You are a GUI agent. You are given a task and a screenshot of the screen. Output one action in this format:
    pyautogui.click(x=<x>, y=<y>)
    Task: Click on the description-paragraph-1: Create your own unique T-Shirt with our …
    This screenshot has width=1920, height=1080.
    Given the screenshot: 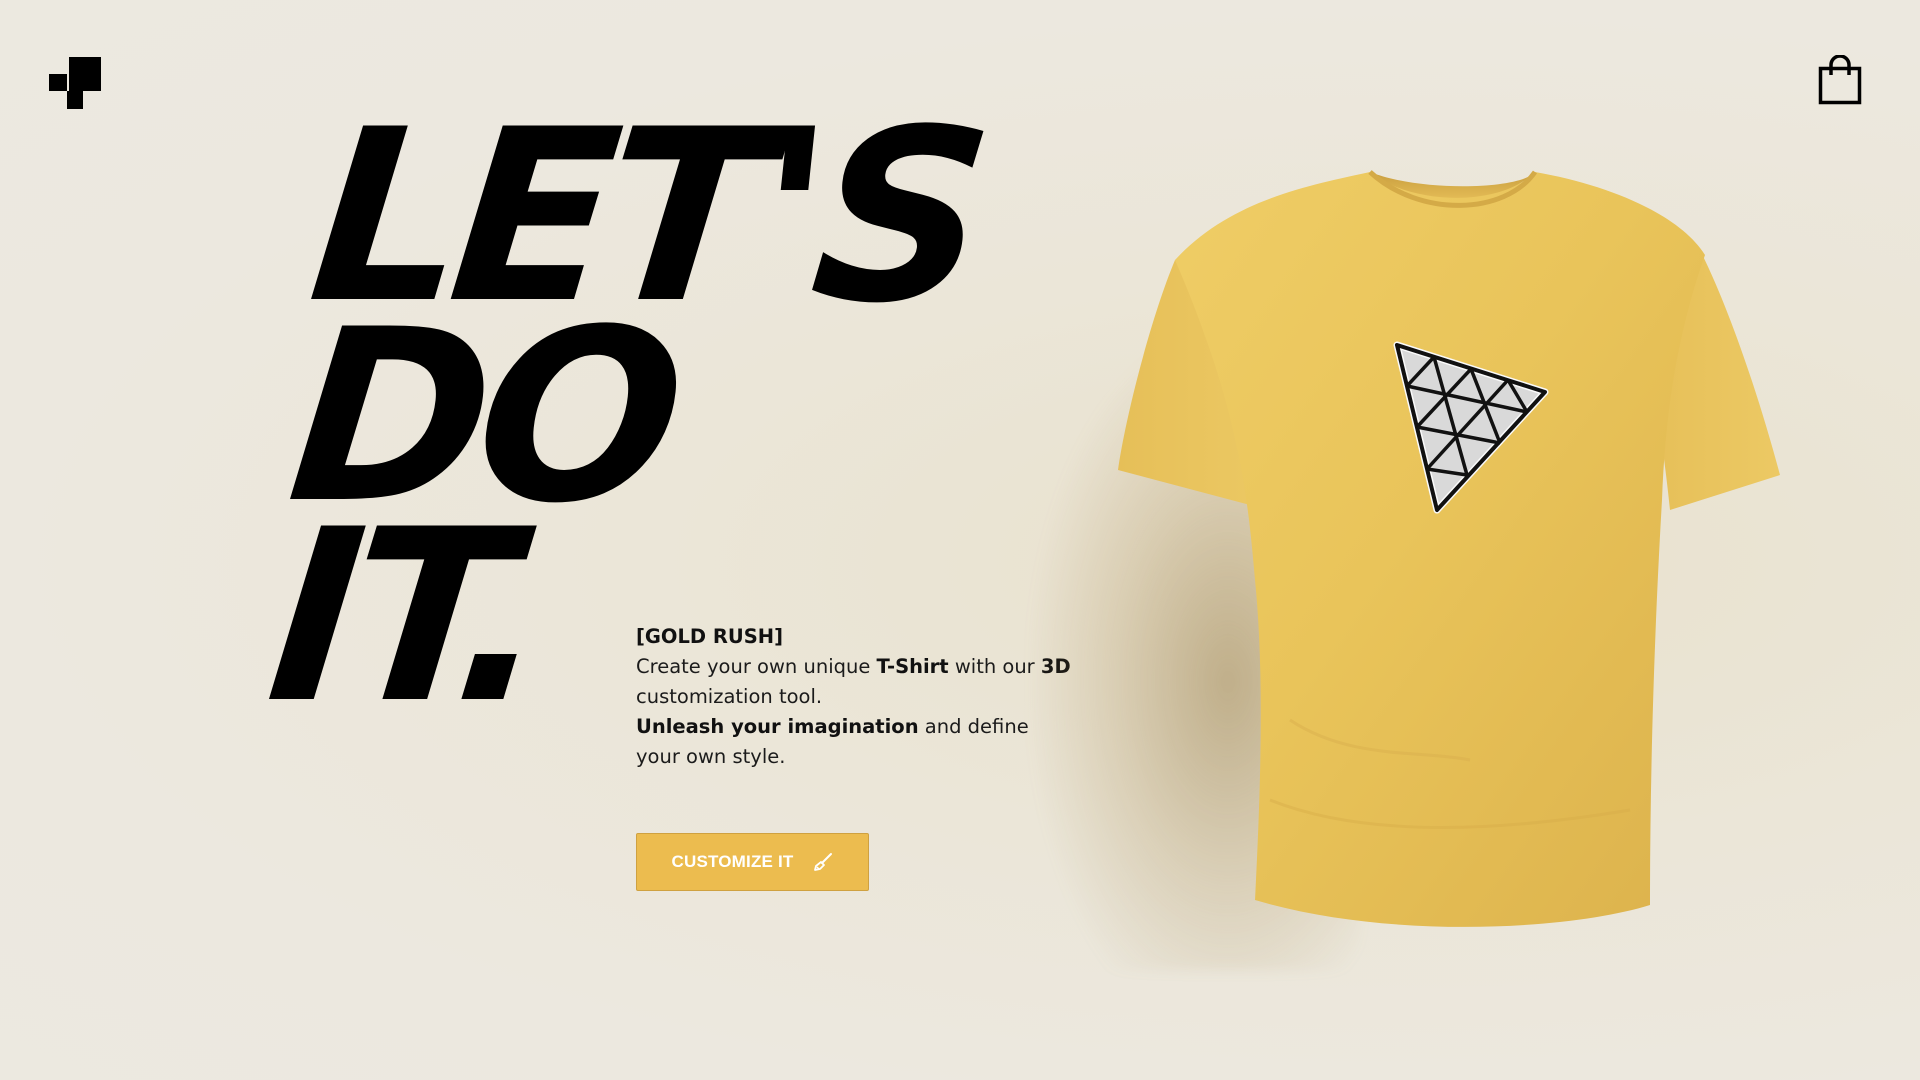 What is the action you would take?
    pyautogui.click(x=856, y=682)
    